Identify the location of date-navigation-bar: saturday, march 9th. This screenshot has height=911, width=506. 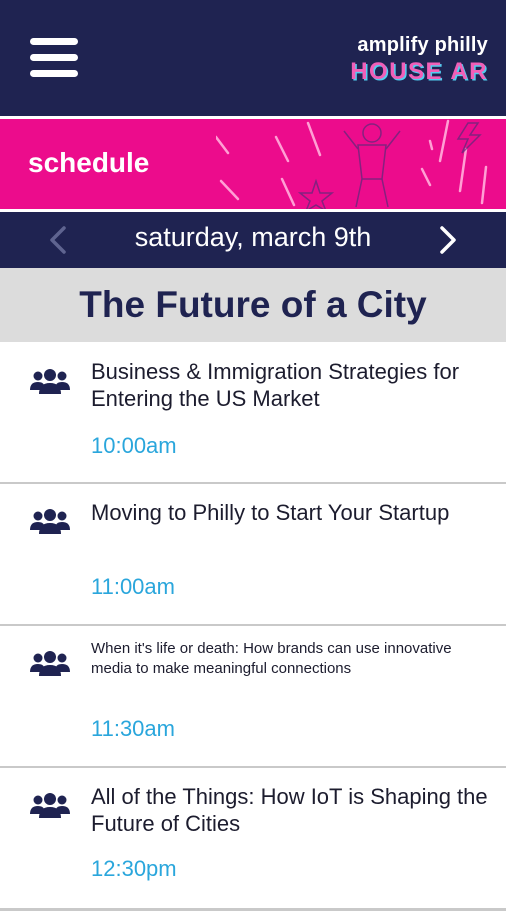
(253, 240).